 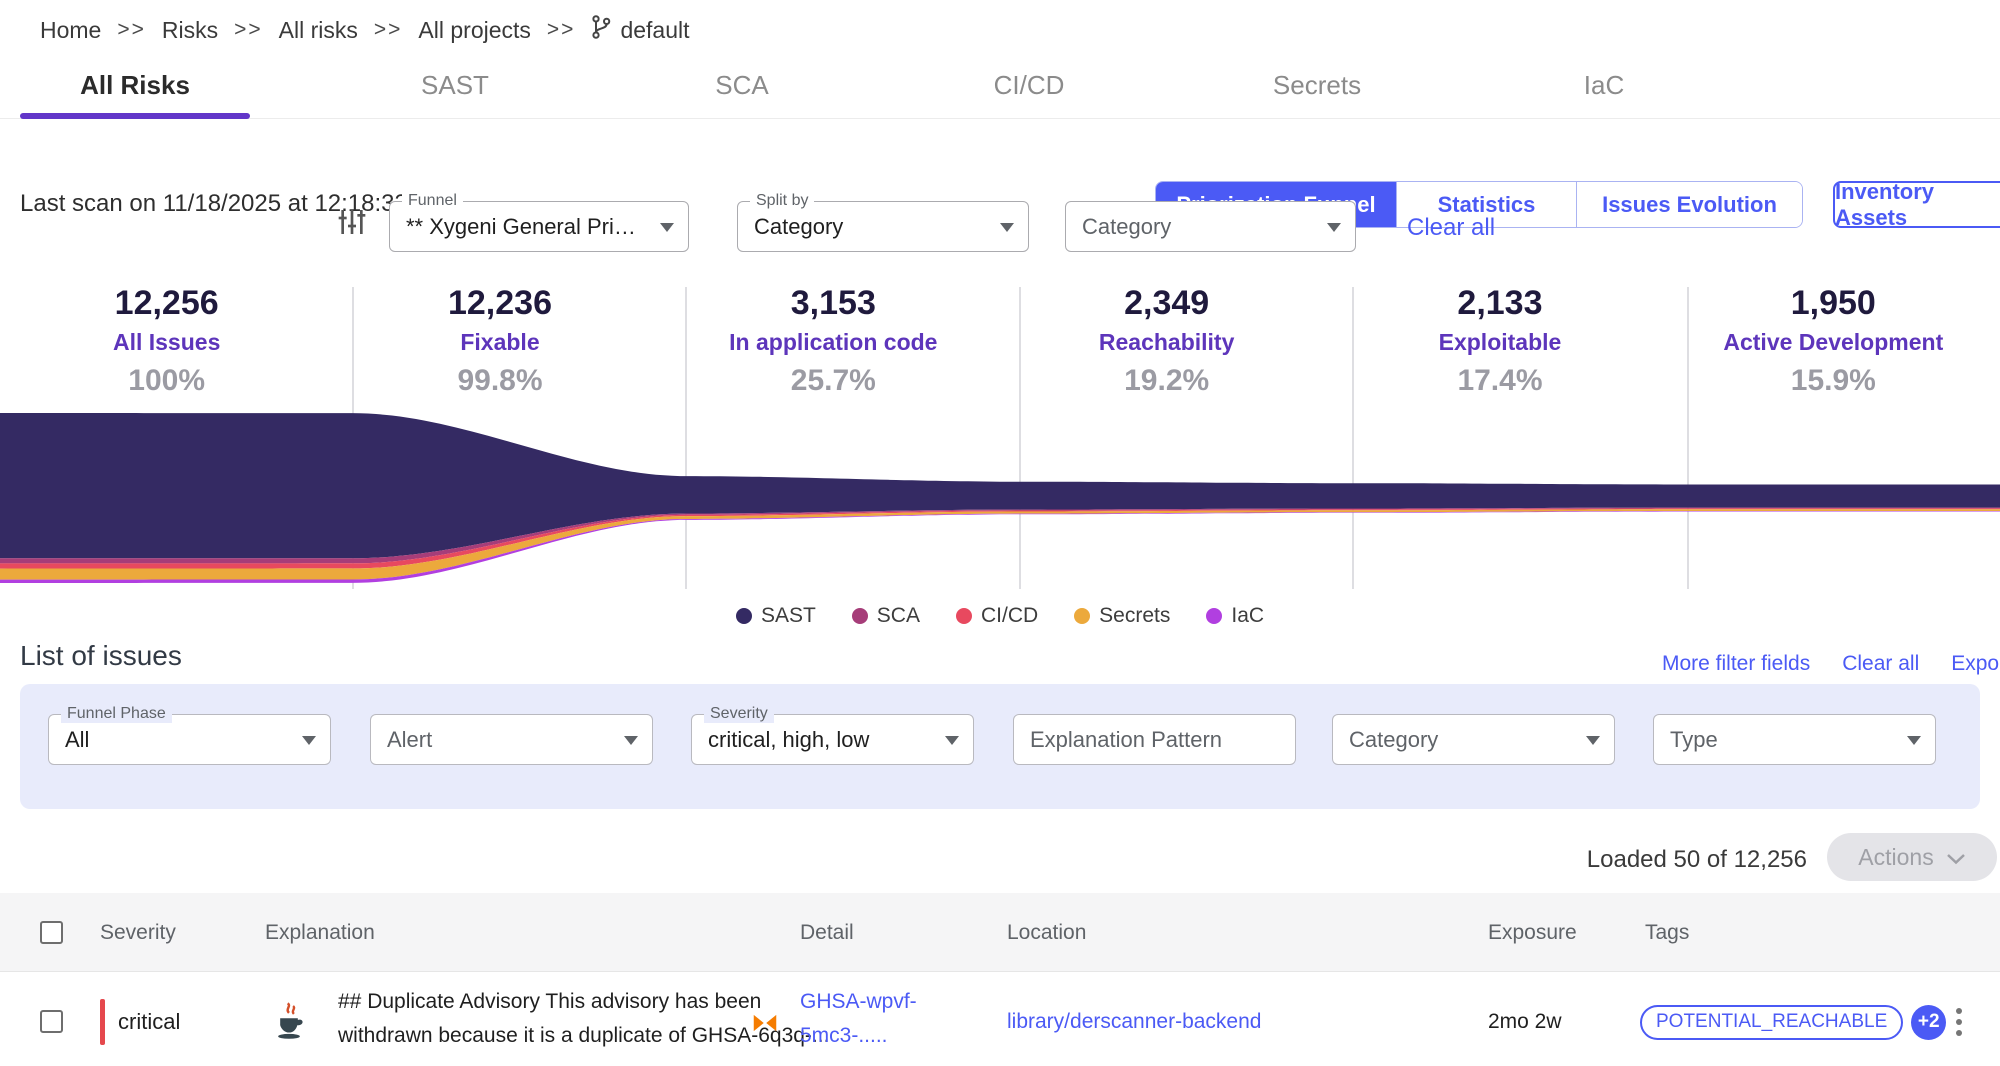 What do you see at coordinates (1167, 380) in the screenshot?
I see `stage-percent: 19.2%` at bounding box center [1167, 380].